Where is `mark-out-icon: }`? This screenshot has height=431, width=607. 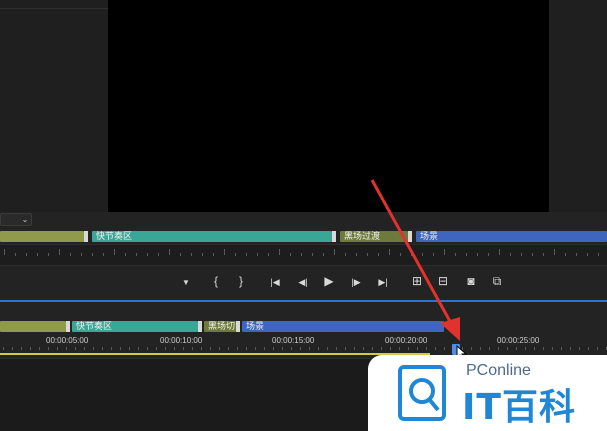
mark-out-icon: } is located at coordinates (240, 281).